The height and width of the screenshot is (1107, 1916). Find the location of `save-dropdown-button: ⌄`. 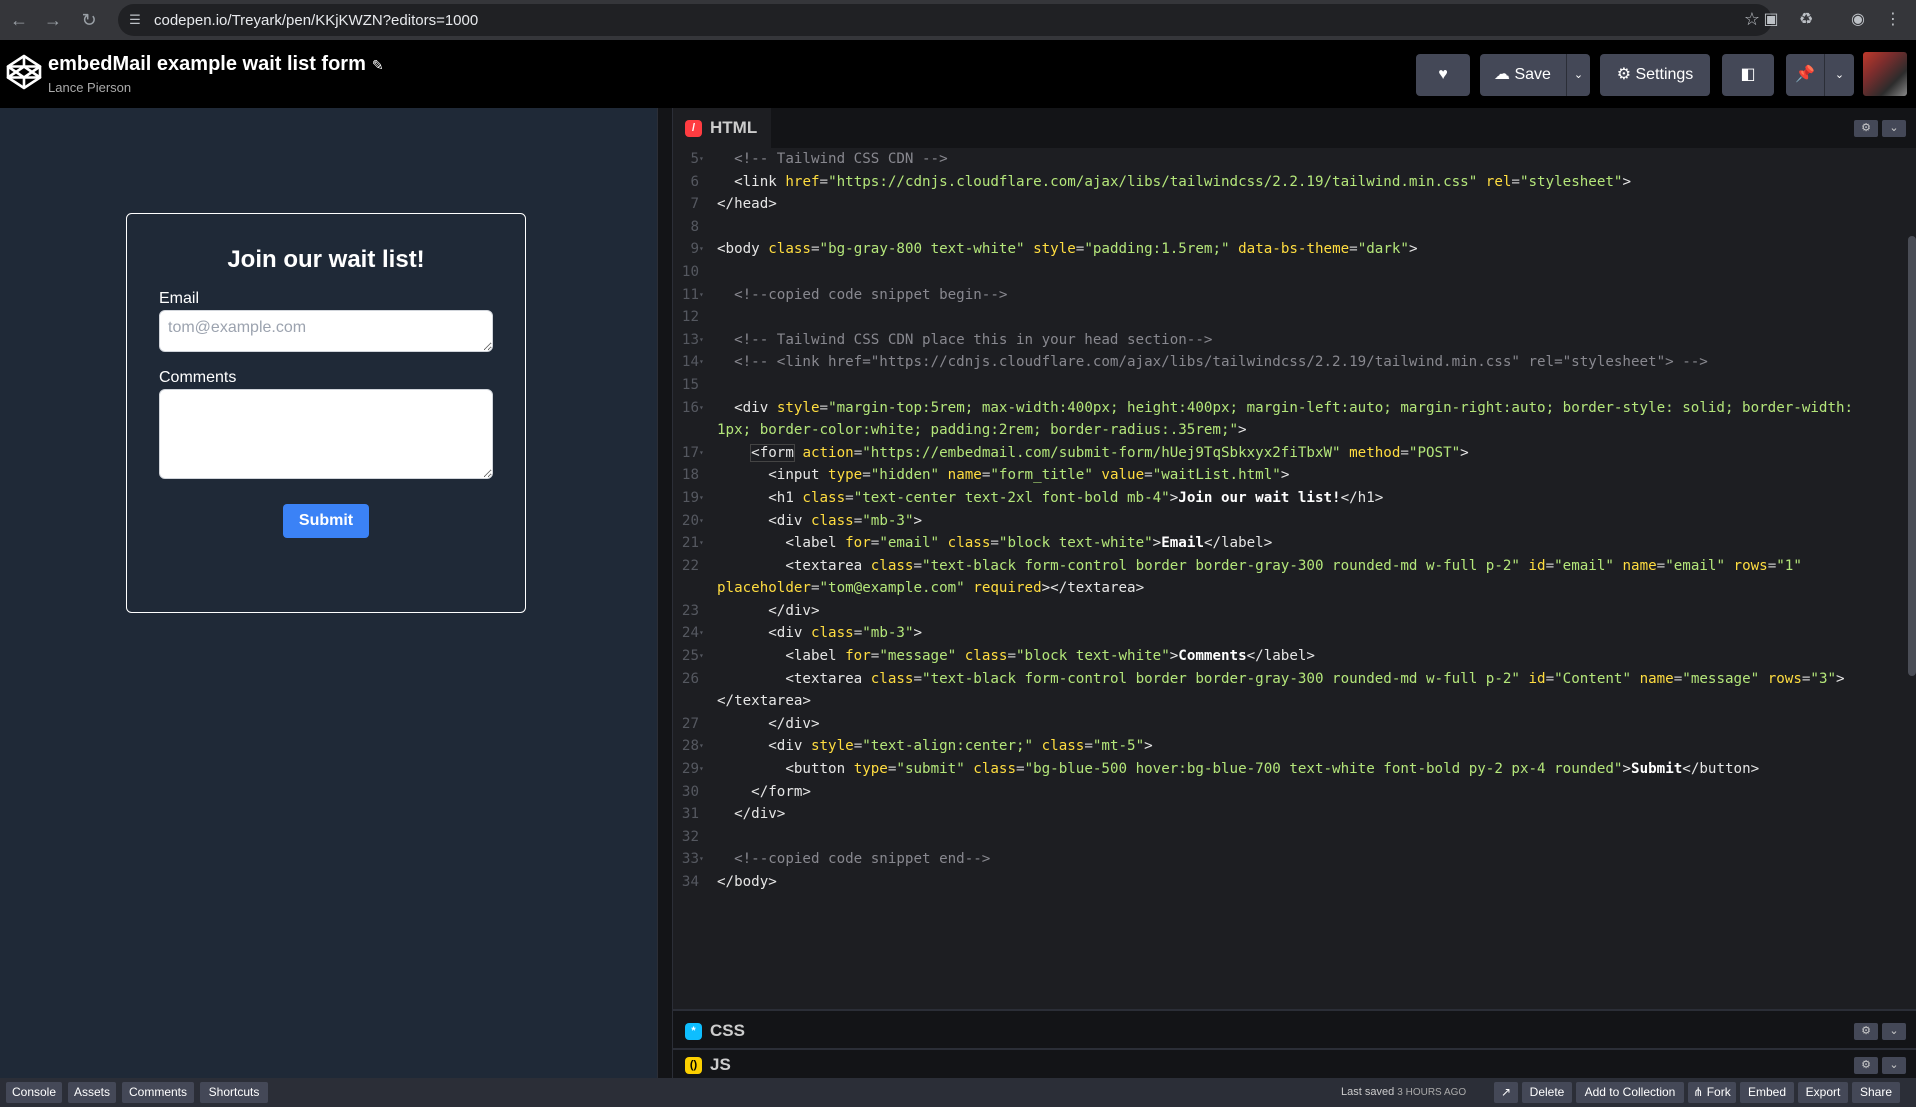

save-dropdown-button: ⌄ is located at coordinates (1578, 75).